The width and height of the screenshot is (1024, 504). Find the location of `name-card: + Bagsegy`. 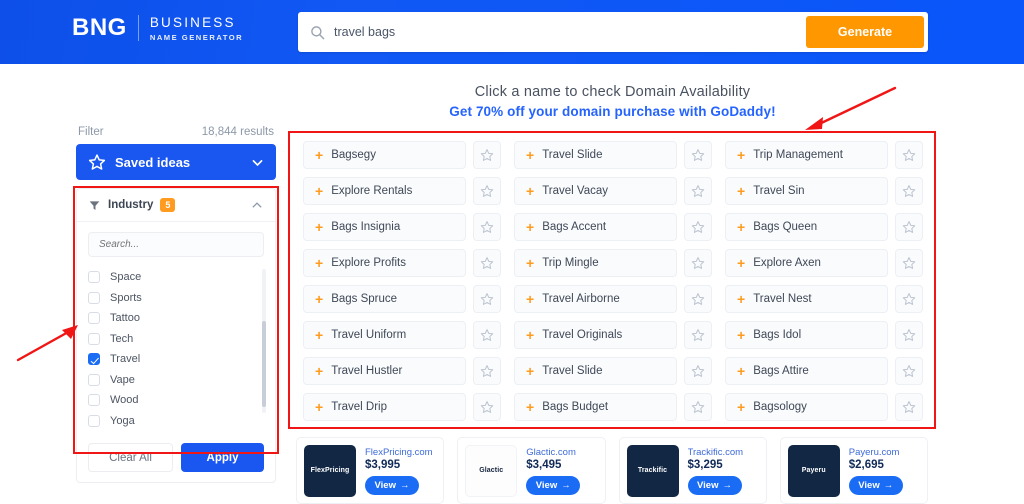

name-card: + Bagsegy is located at coordinates (384, 155).